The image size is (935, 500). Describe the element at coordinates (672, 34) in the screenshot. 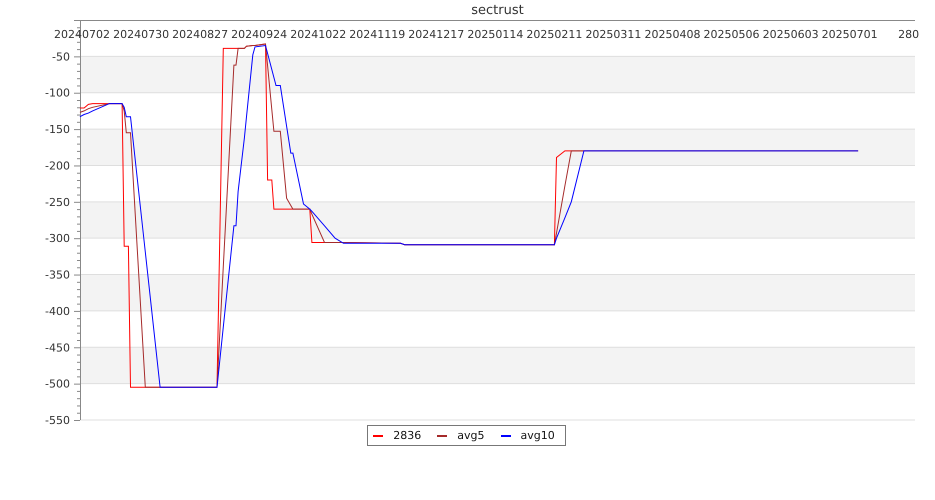

I see `tick-label: 20250408` at that location.